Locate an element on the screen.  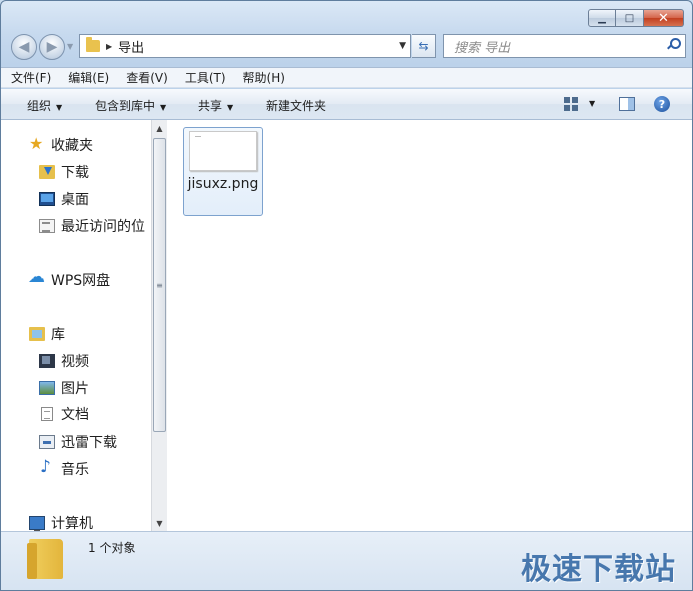
sidebar-item-label: 计算机 is located at coordinates (72, 523).